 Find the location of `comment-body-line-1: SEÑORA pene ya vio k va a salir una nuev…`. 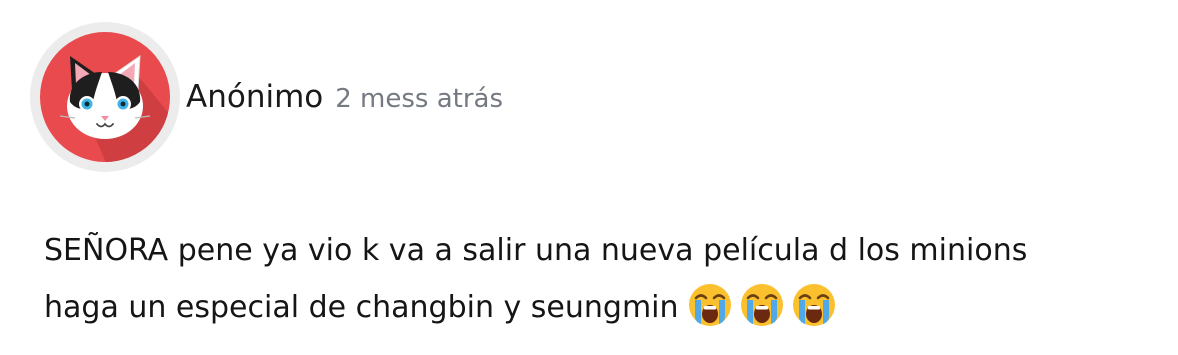

comment-body-line-1: SEÑORA pene ya vio k va a salir una nuev… is located at coordinates (536, 250).